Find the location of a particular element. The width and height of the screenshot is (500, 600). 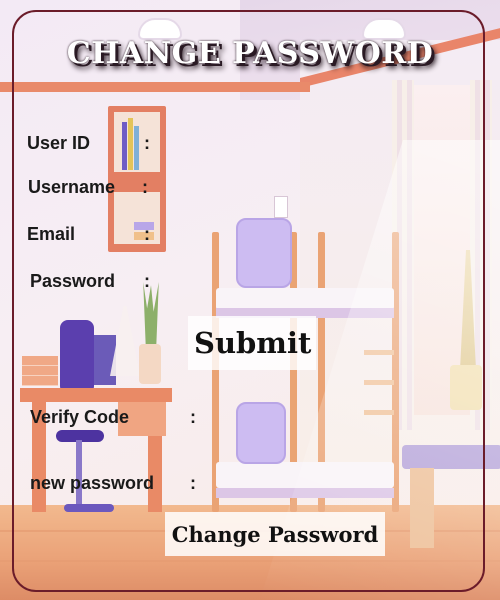

user-id-label: User ID is located at coordinates (59, 143).